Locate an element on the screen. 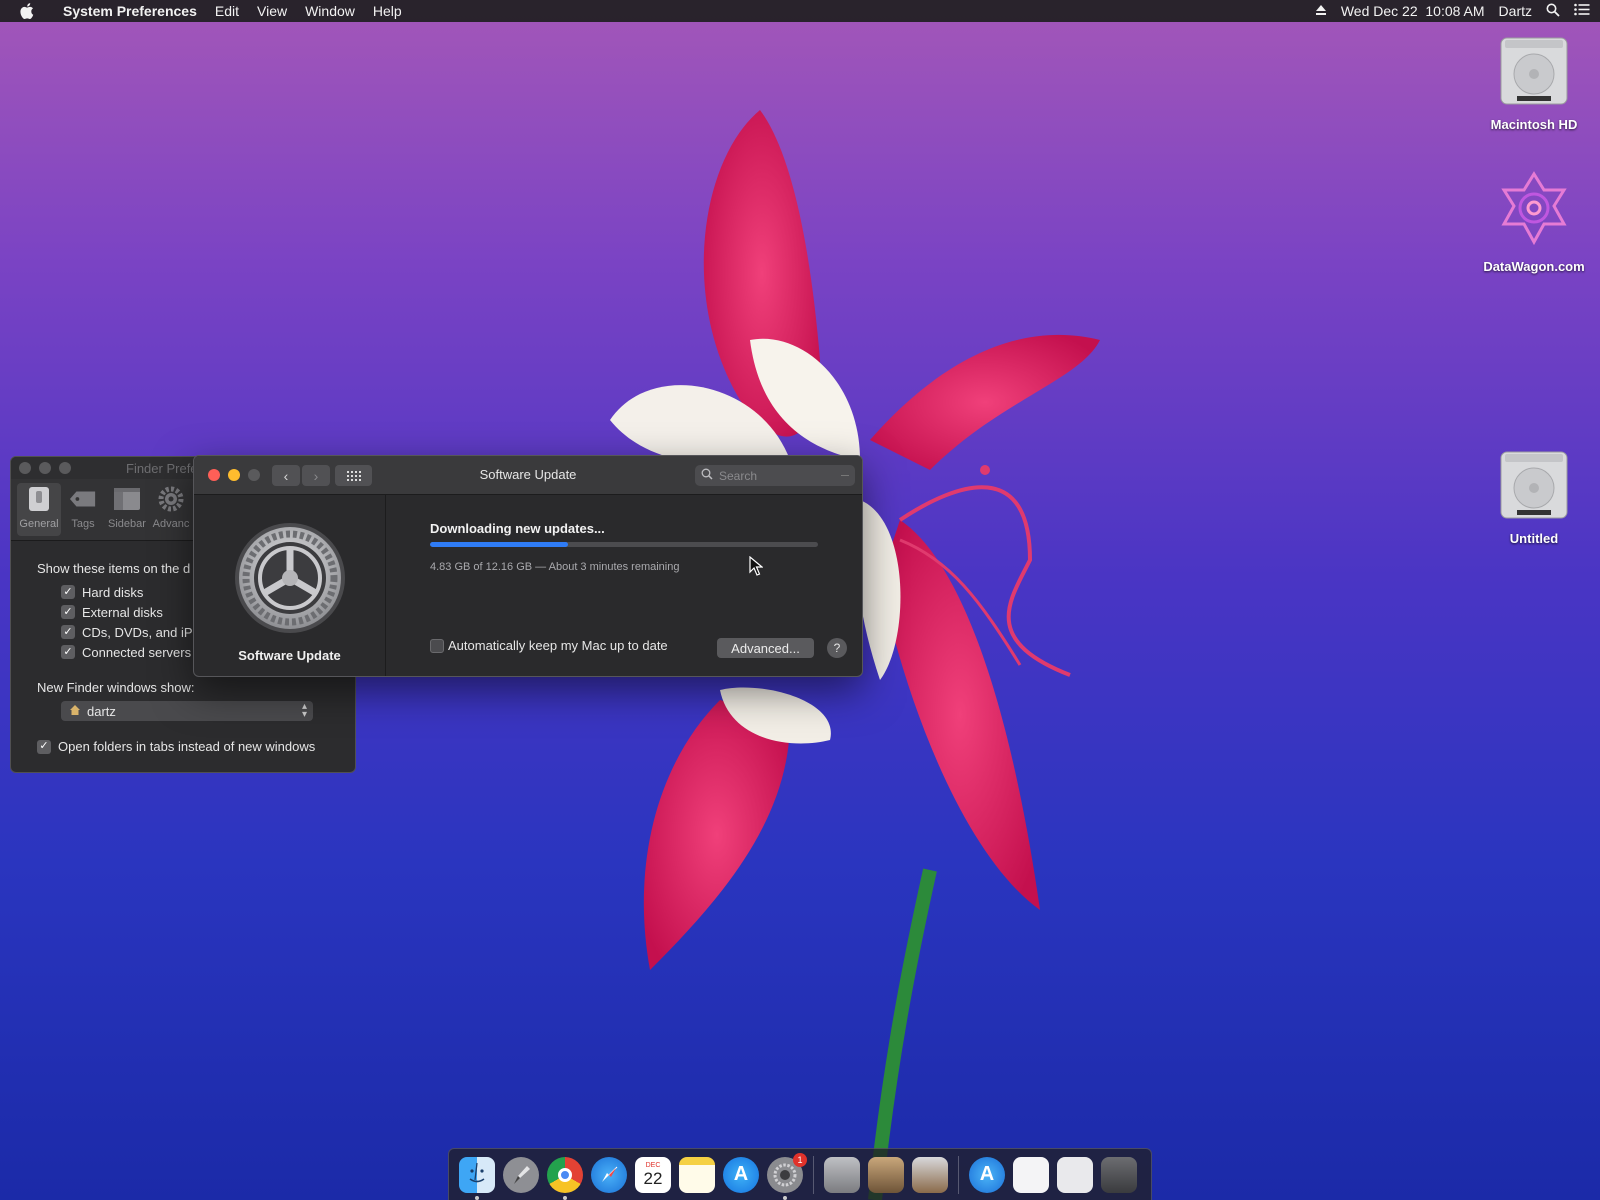  new-window-heading: New Finder windows show: is located at coordinates (116, 687).